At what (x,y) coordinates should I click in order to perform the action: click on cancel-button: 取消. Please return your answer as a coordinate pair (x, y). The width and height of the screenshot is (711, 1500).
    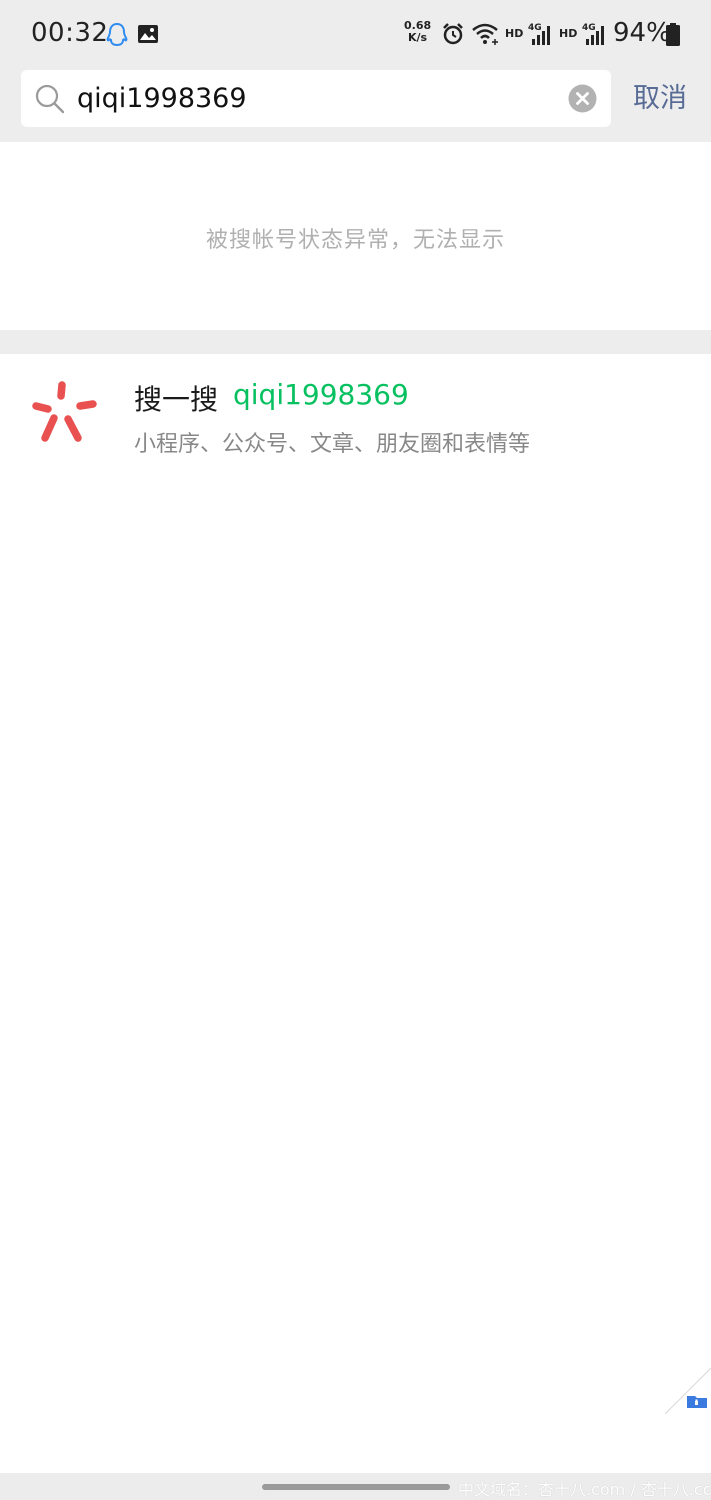
    Looking at the image, I should click on (660, 99).